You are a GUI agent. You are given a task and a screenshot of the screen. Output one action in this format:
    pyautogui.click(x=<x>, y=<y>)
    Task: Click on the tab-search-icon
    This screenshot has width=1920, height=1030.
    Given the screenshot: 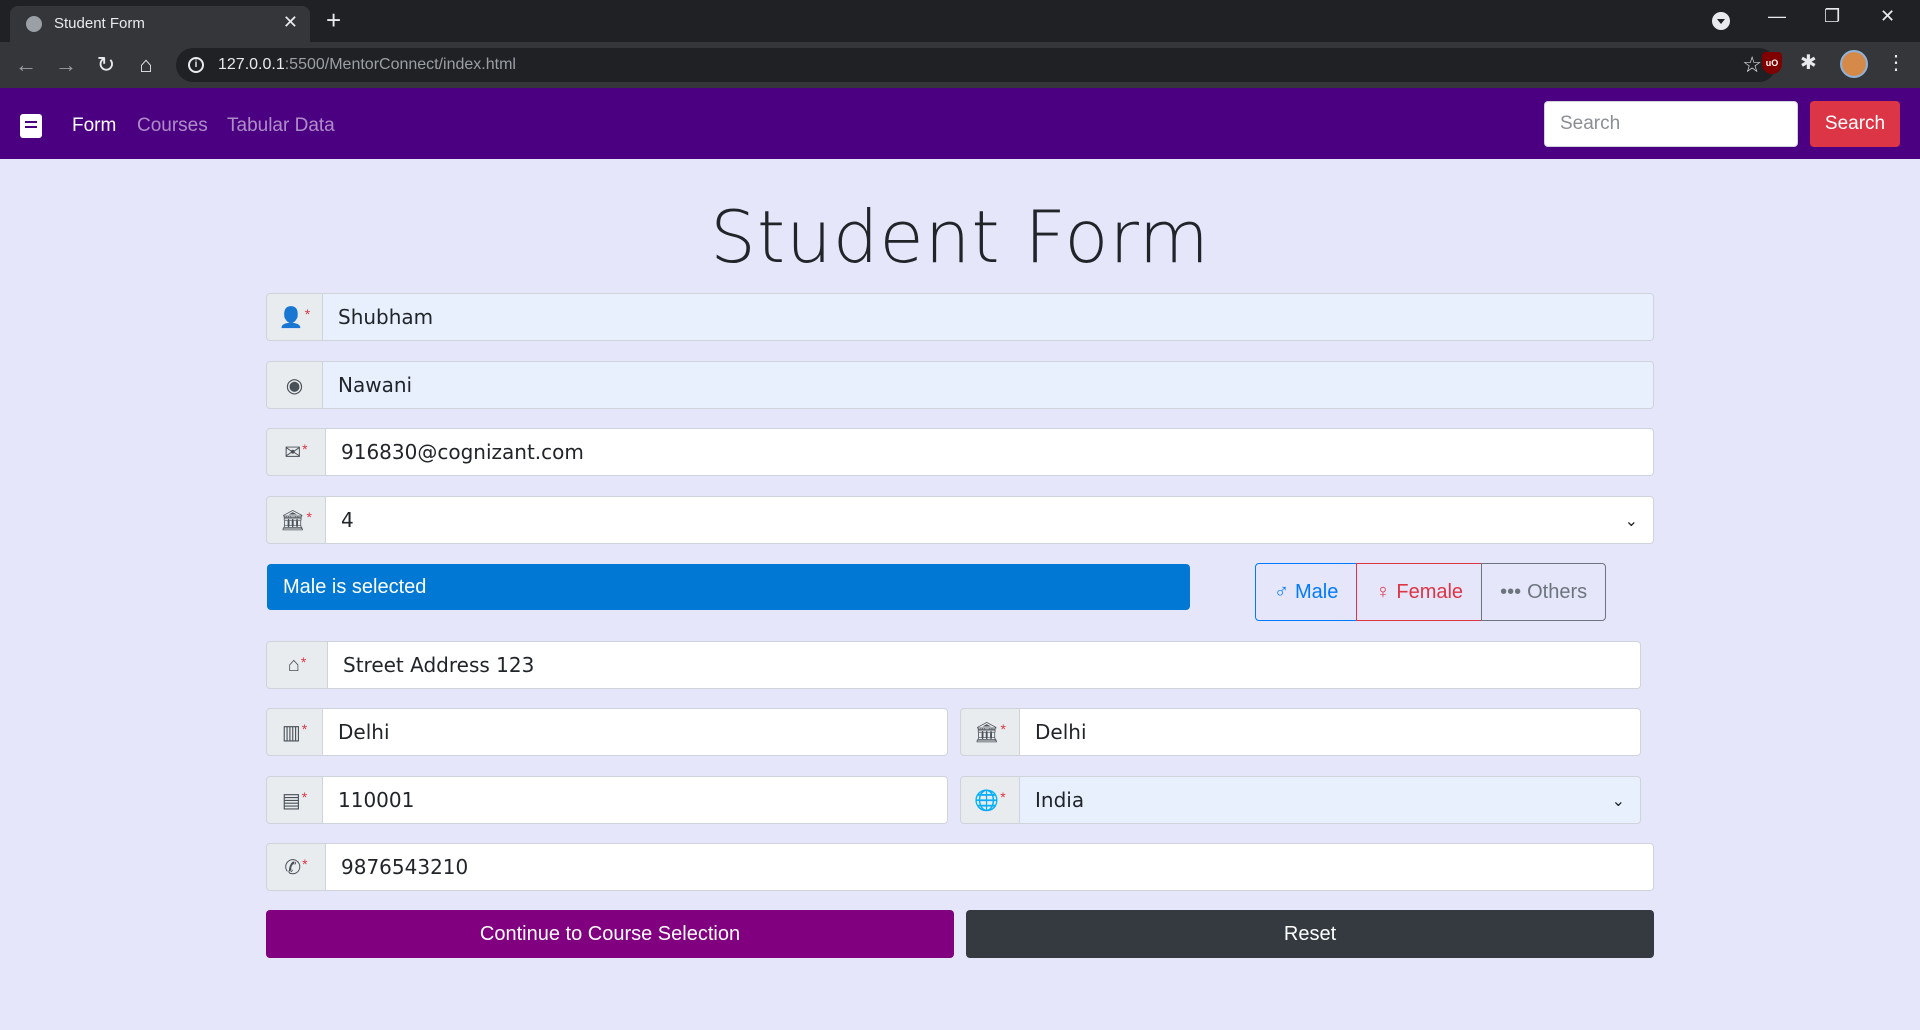 What is the action you would take?
    pyautogui.click(x=1721, y=21)
    